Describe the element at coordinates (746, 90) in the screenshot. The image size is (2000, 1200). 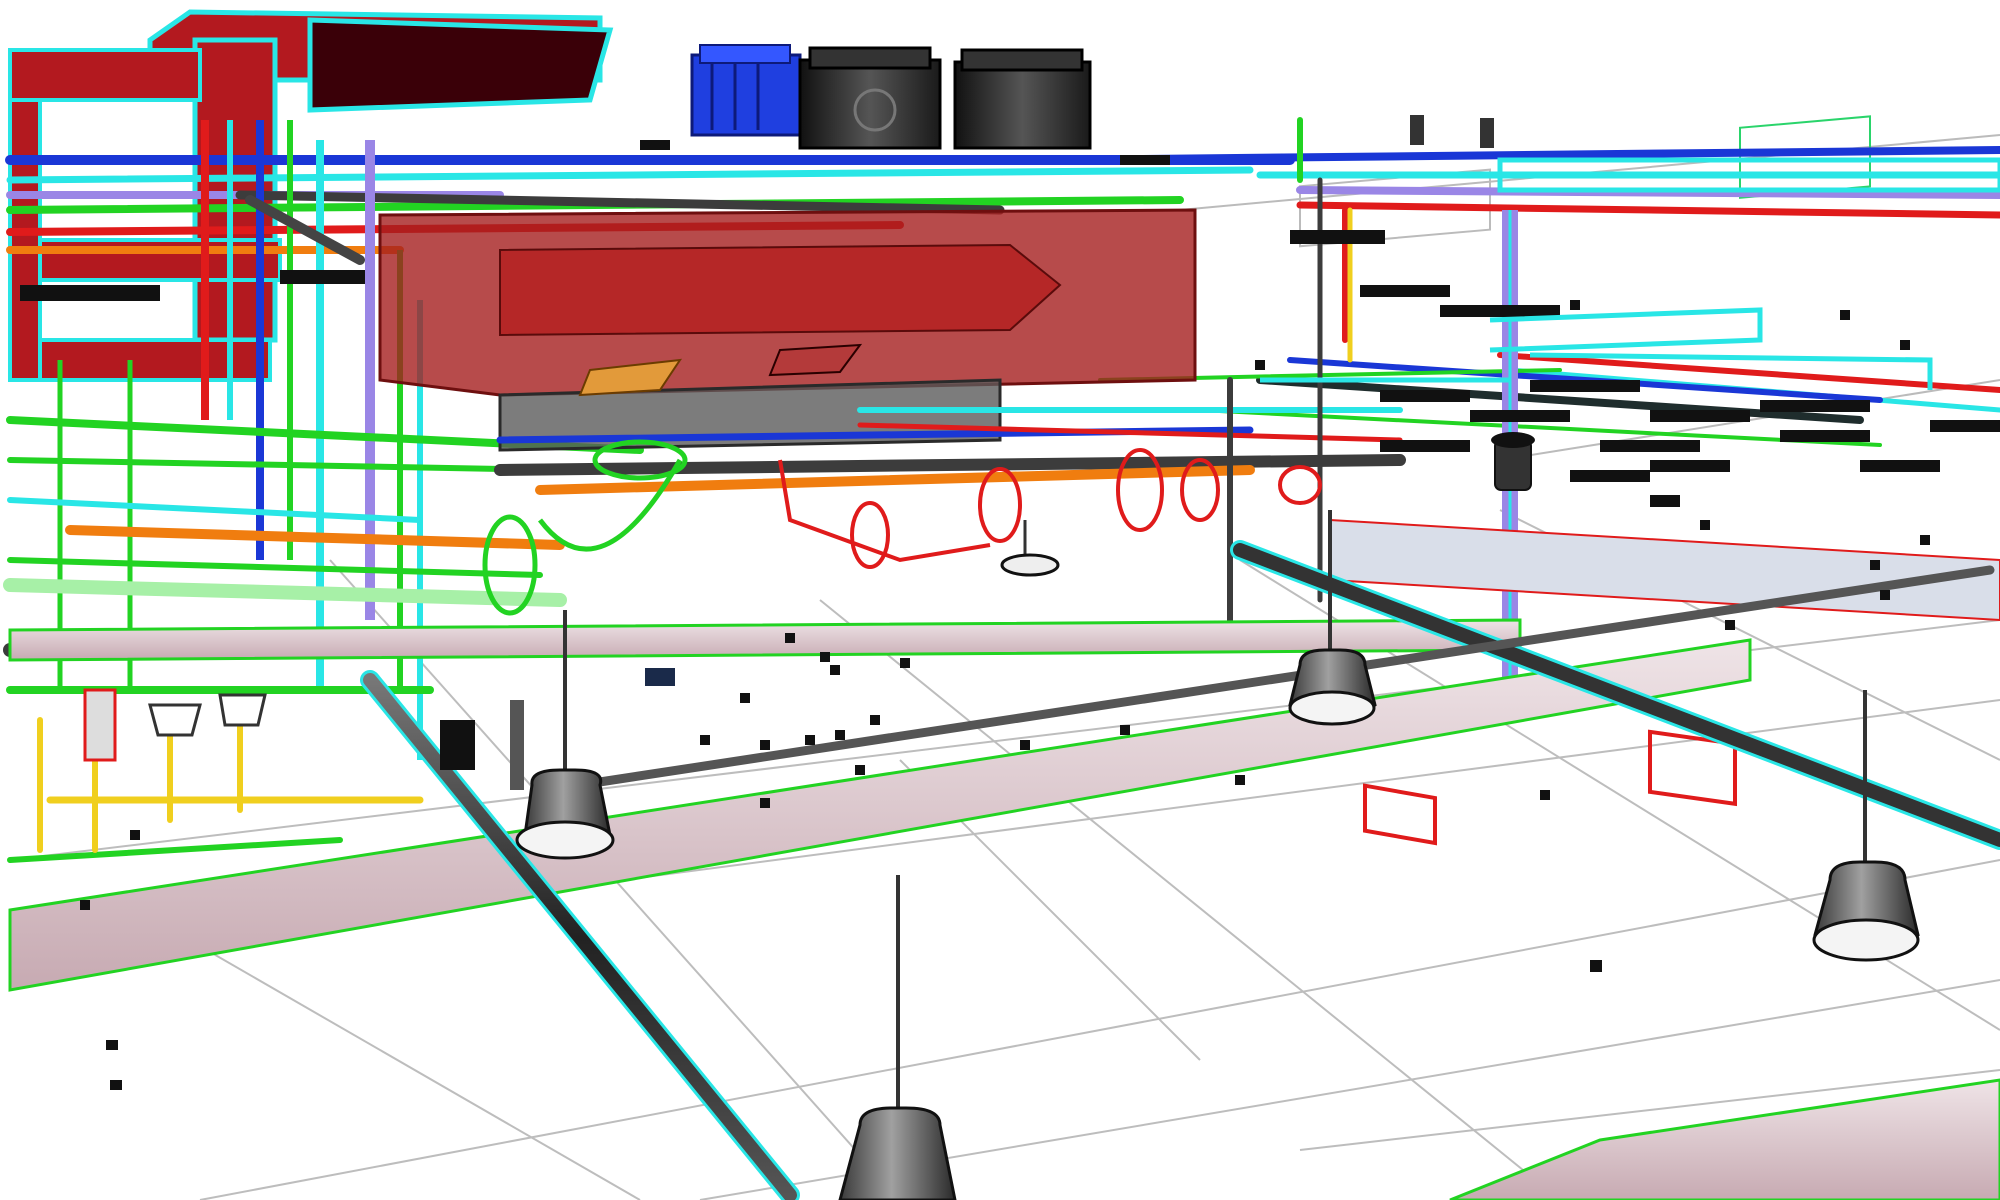
I see `rooftop-pump-group` at that location.